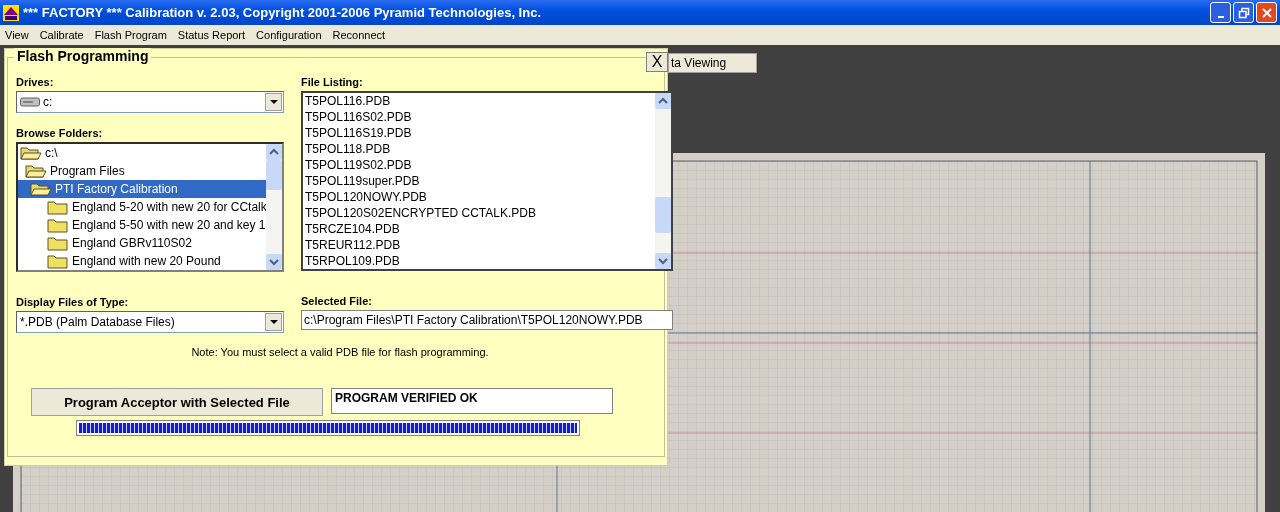 This screenshot has height=512, width=1280. What do you see at coordinates (83, 56) in the screenshot?
I see `dialog-title: Flash Programming` at bounding box center [83, 56].